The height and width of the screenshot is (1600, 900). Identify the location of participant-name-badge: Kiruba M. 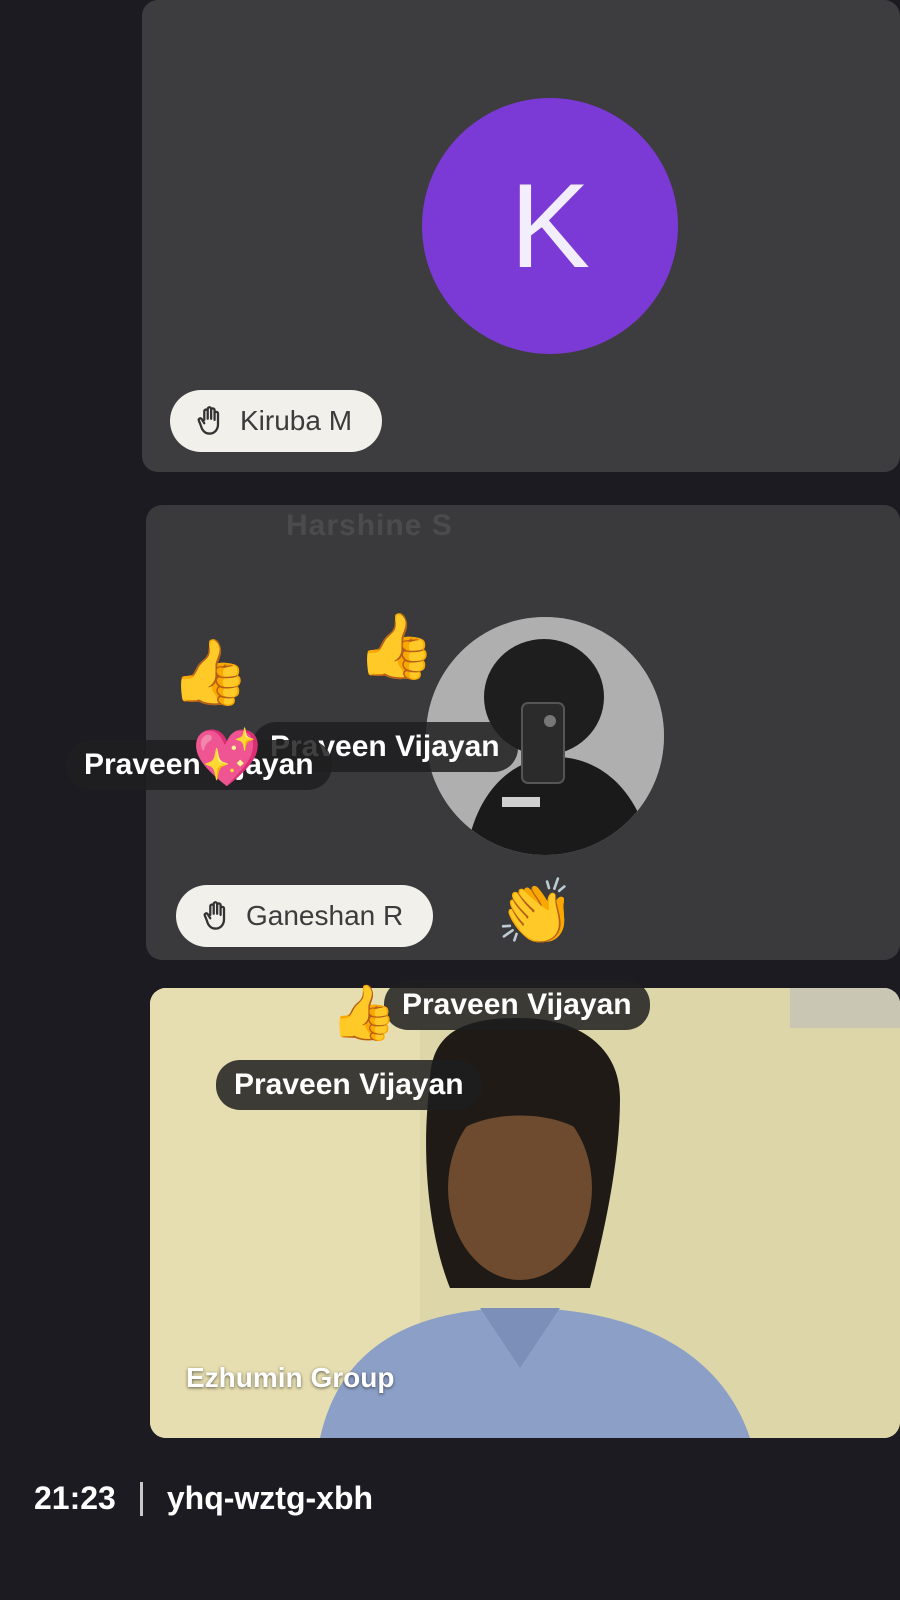
(276, 421).